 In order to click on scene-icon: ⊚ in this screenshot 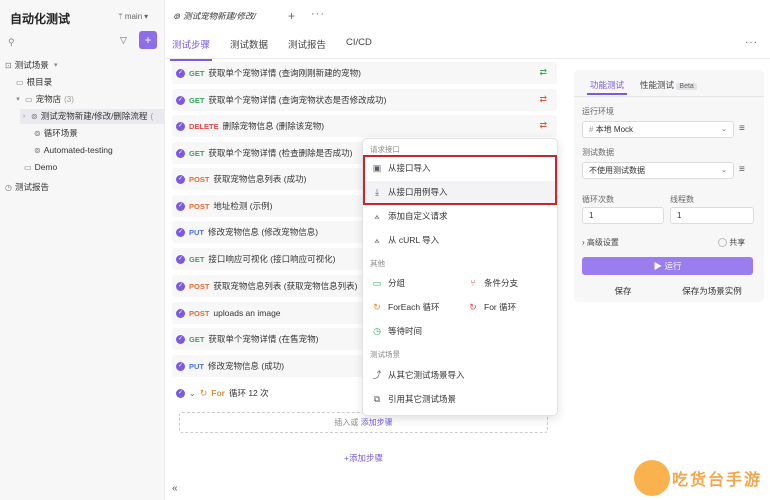, I will do `click(34, 116)`.